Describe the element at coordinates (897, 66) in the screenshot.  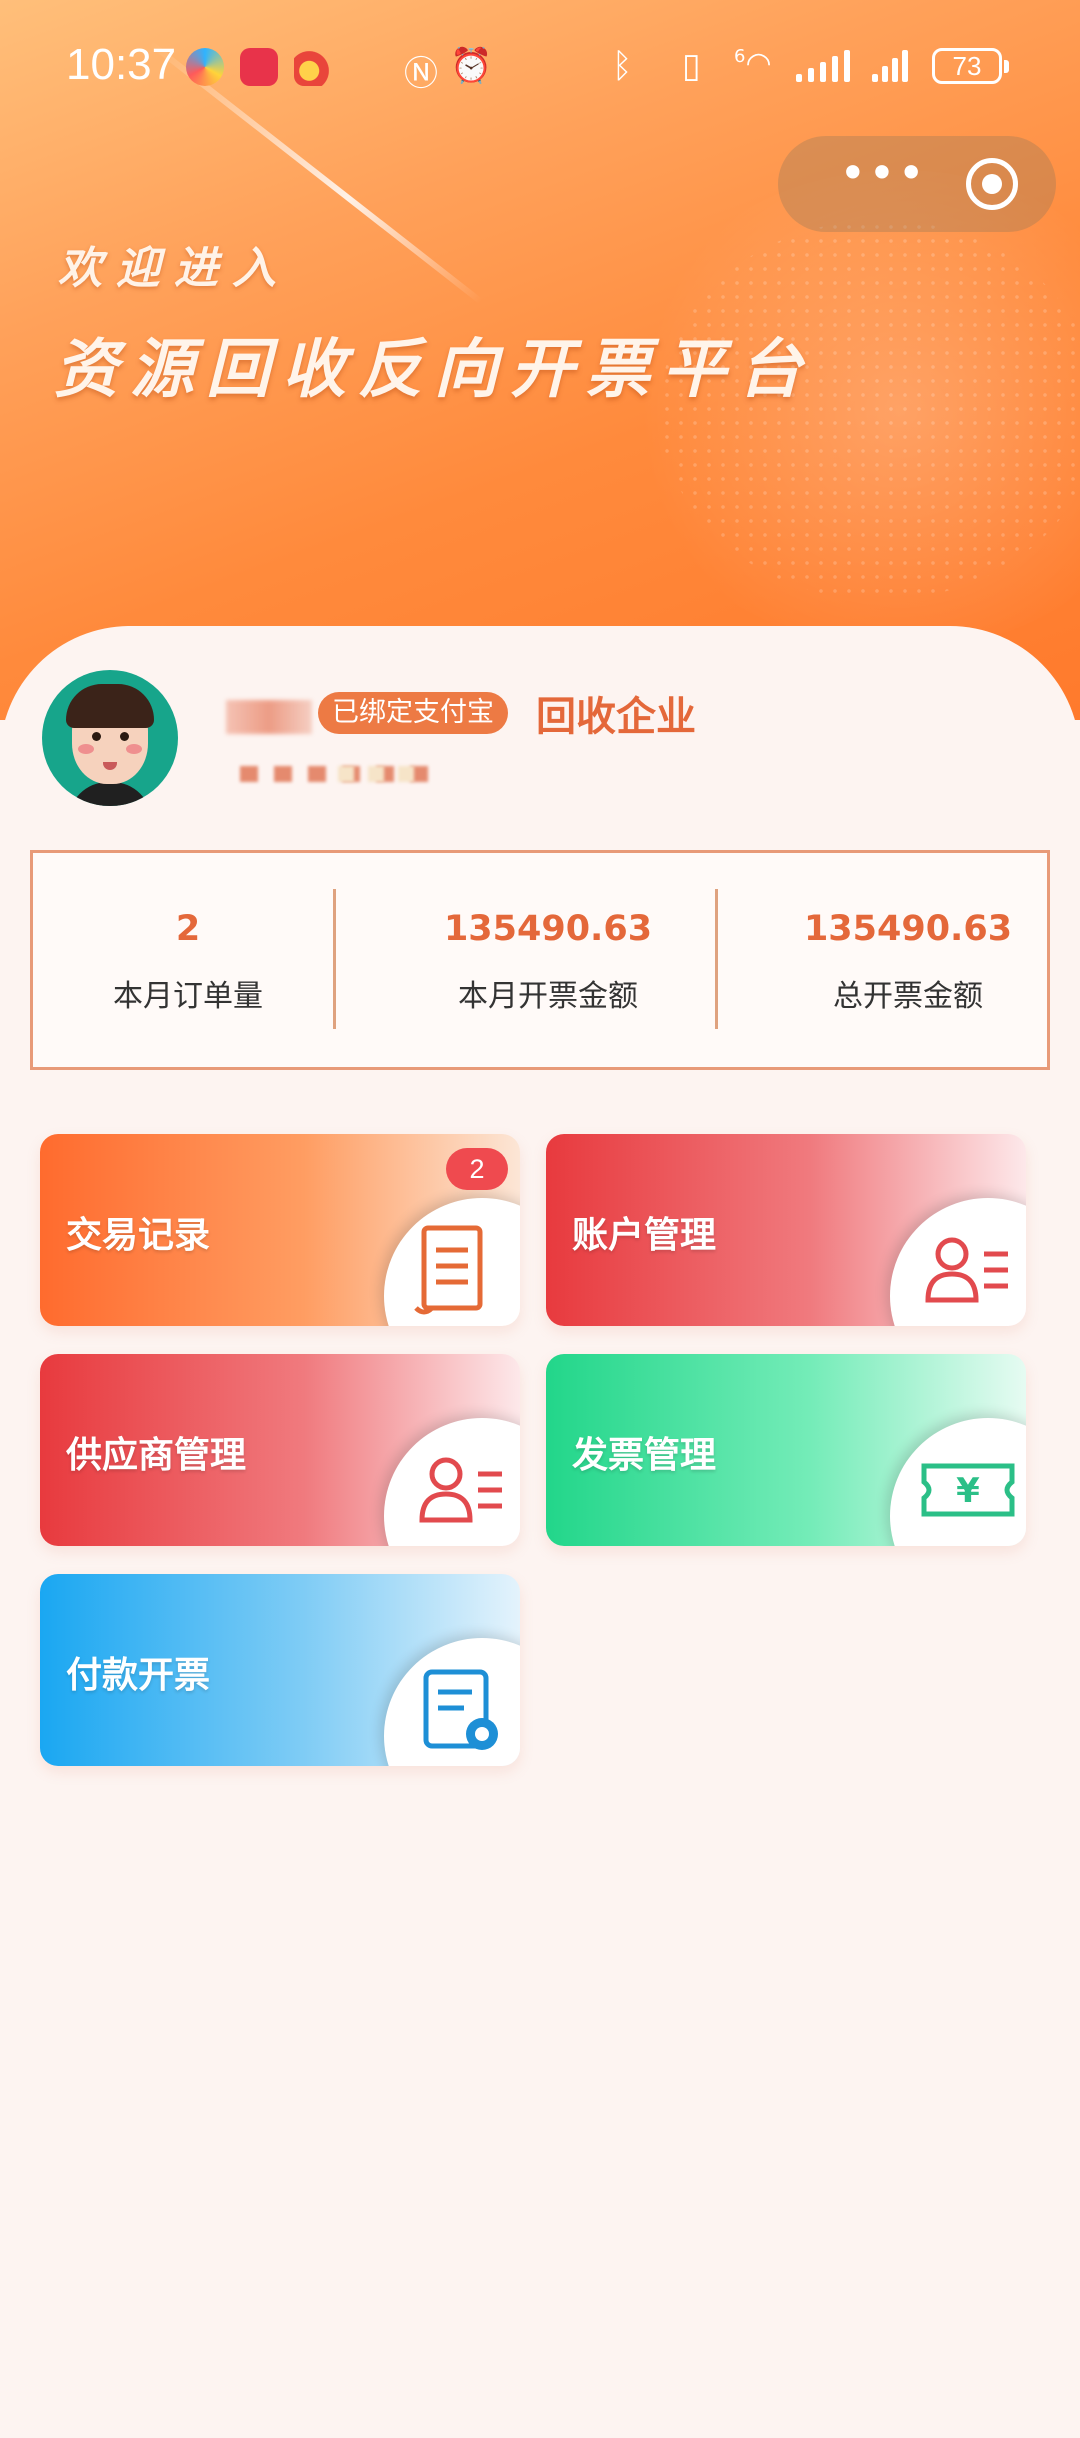
I see `signal-2-icon` at that location.